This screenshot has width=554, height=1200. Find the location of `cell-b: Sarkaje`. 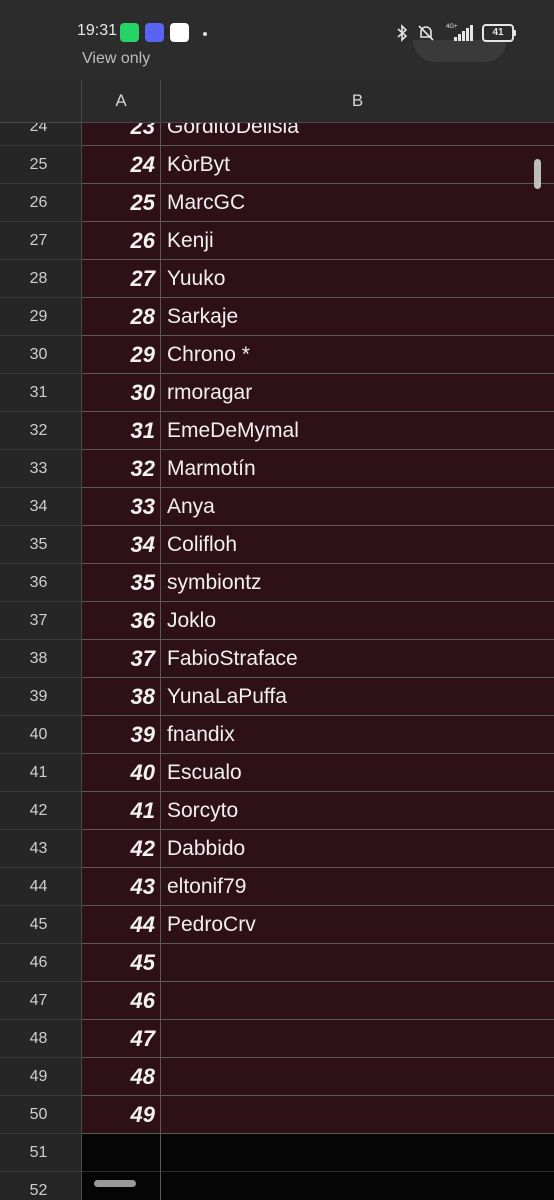

cell-b: Sarkaje is located at coordinates (357, 317).